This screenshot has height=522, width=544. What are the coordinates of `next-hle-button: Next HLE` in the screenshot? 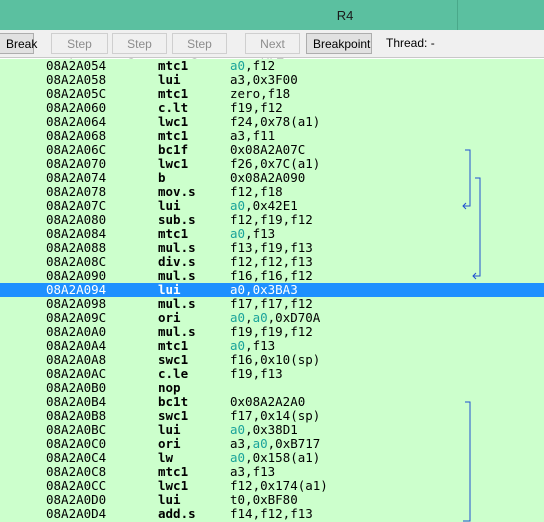 It's located at (272, 51).